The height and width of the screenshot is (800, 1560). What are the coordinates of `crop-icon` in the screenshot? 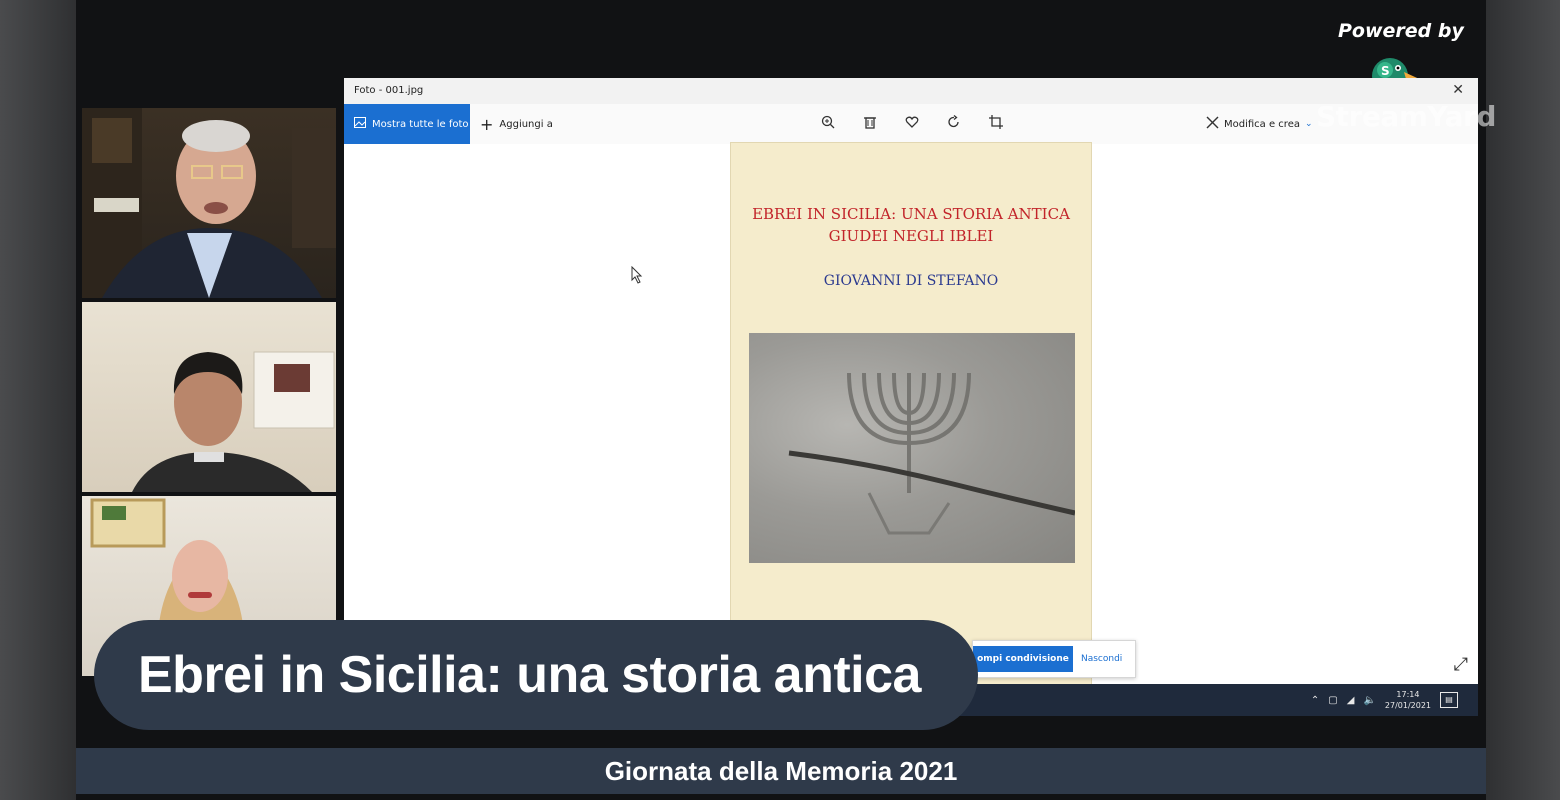 It's located at (996, 124).